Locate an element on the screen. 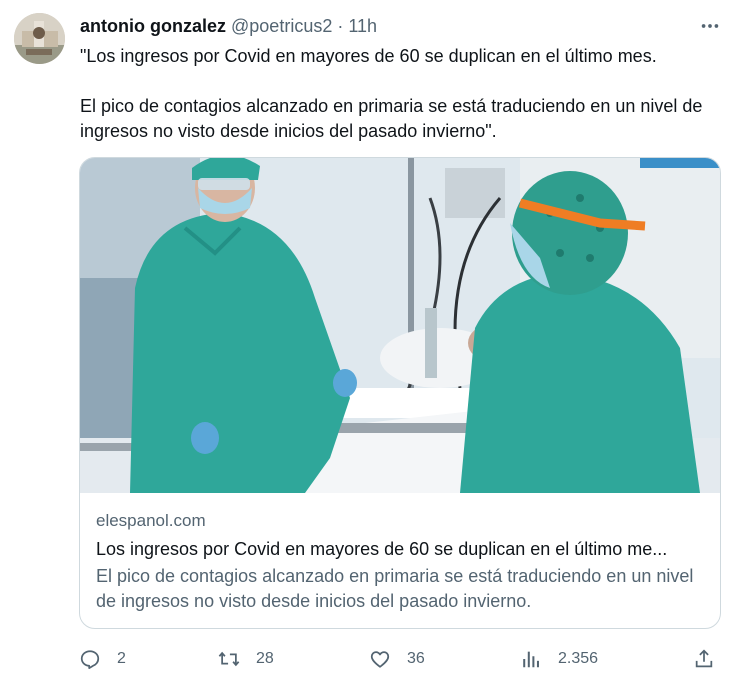  retweet-button: 28 is located at coordinates (246, 659).